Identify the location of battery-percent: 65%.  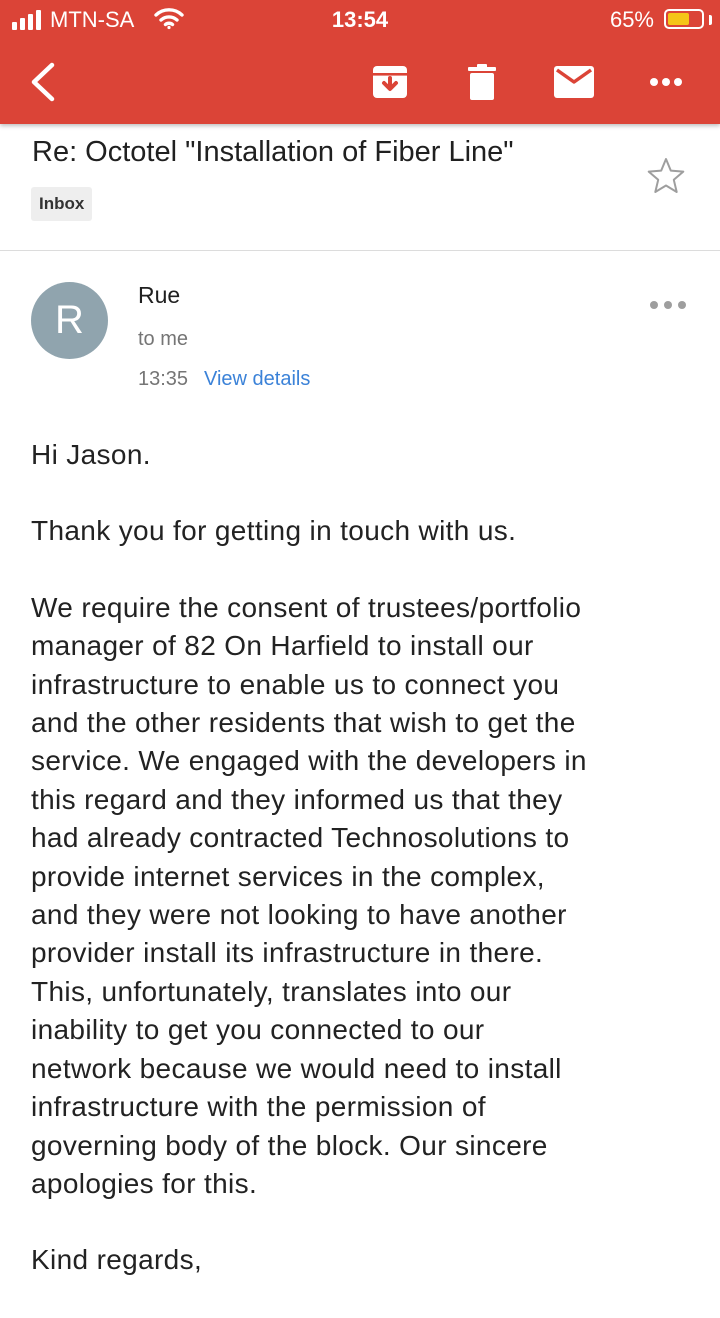
(631, 19).